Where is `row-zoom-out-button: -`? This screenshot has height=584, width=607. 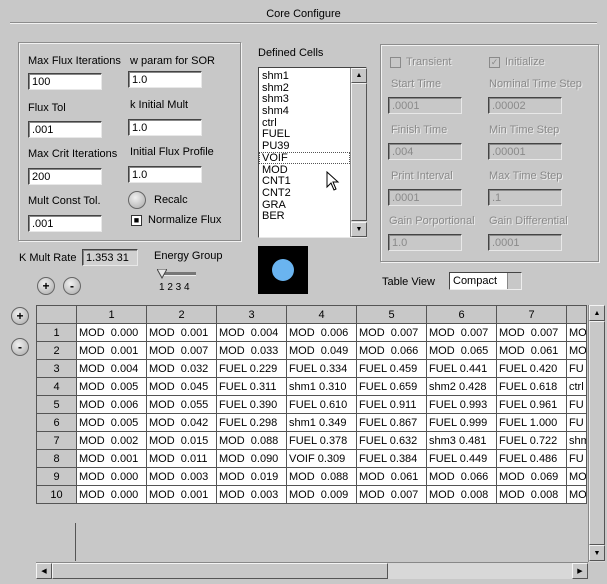 row-zoom-out-button: - is located at coordinates (20, 347).